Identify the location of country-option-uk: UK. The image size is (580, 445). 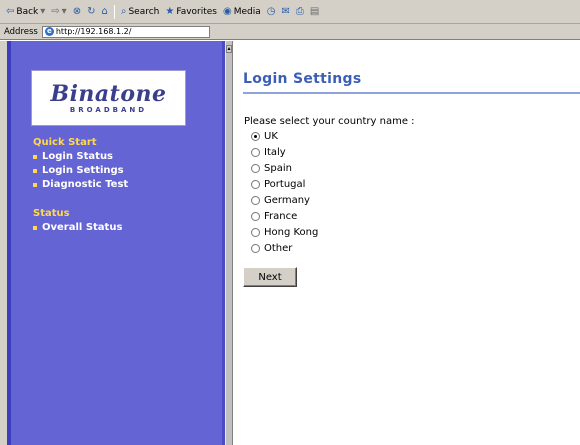
(264, 136).